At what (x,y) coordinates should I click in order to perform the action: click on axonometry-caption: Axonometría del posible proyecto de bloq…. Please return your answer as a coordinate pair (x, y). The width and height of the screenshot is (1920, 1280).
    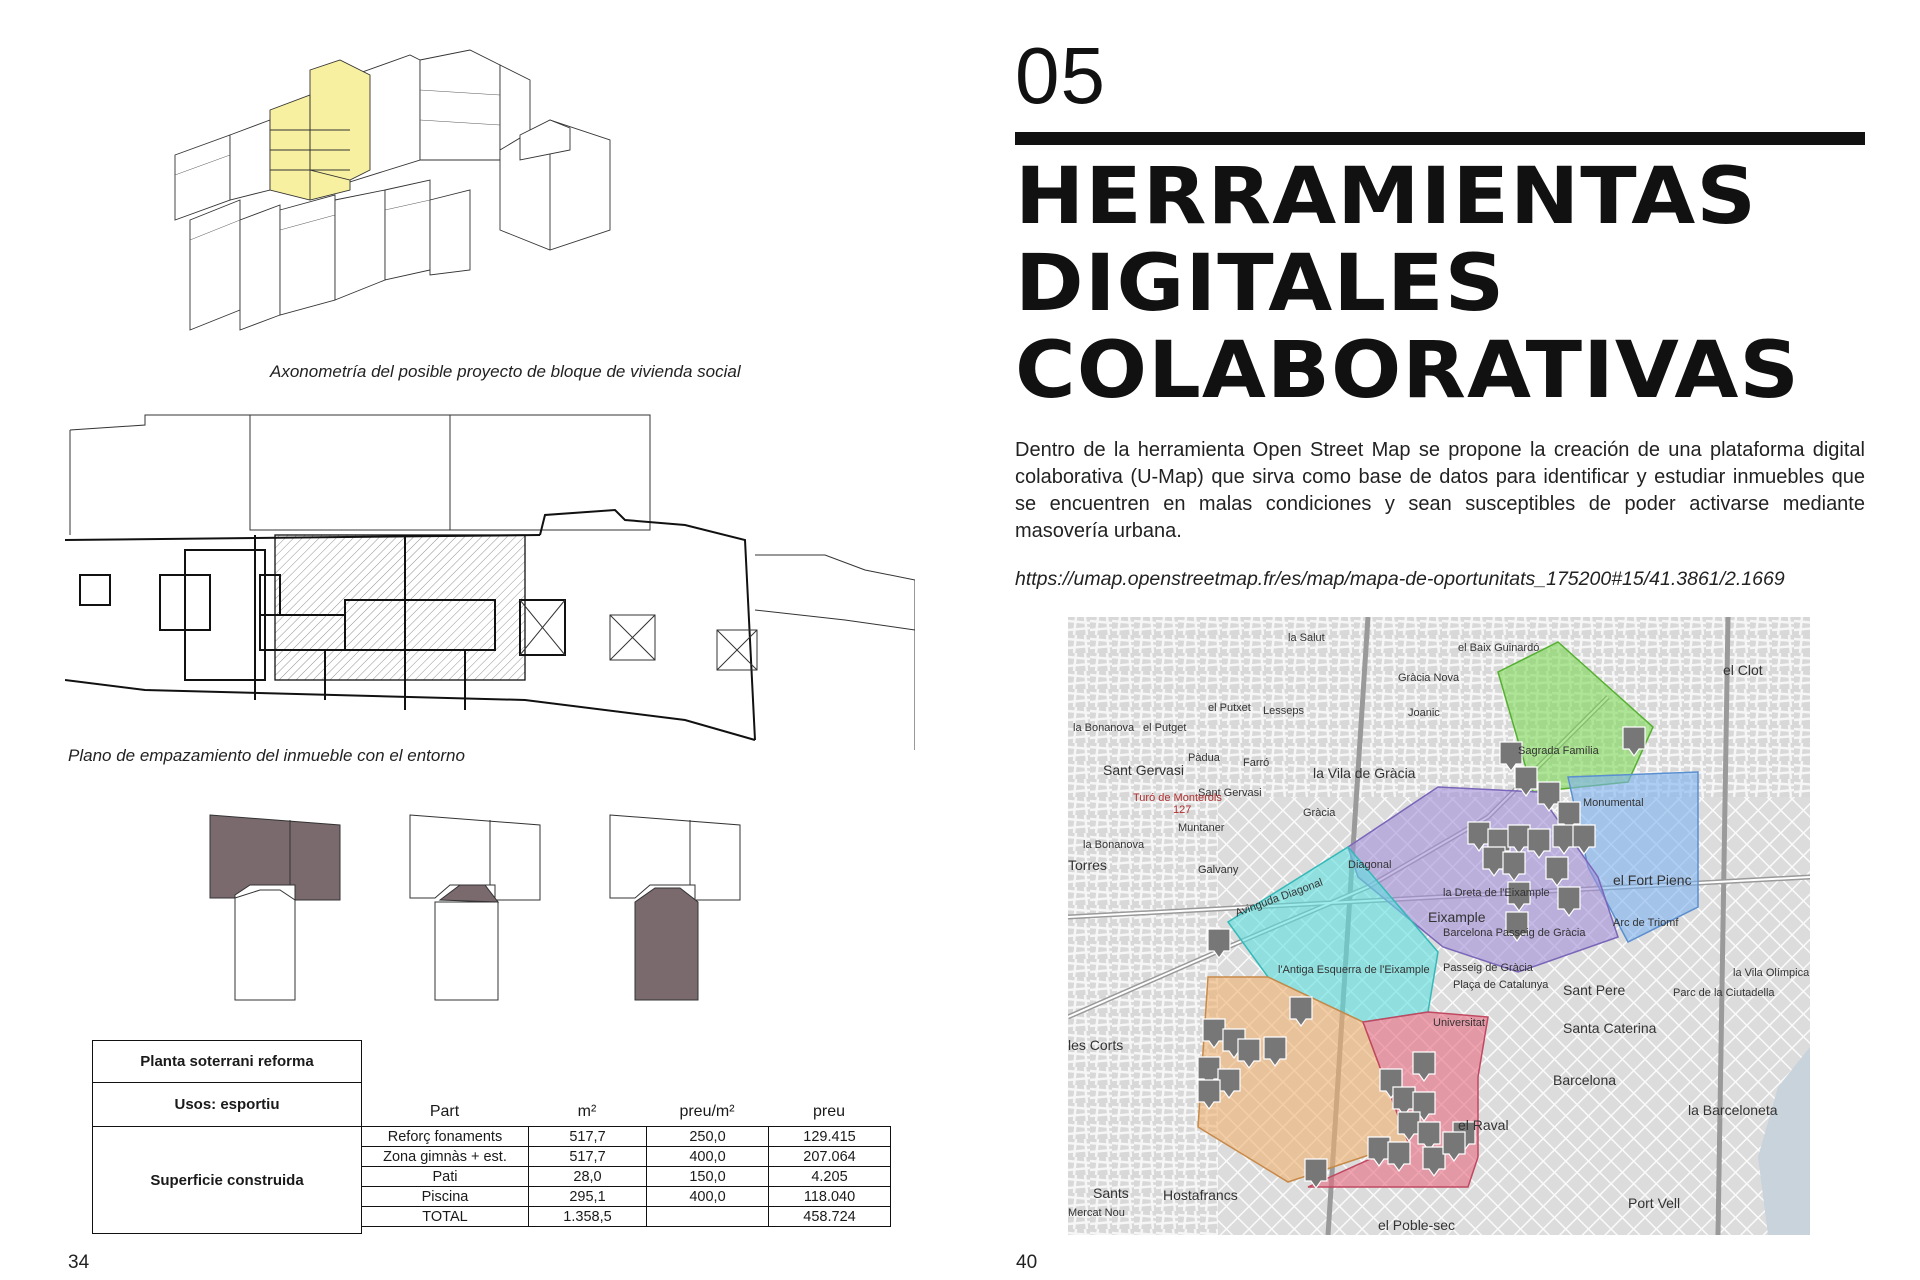
    Looking at the image, I should click on (505, 371).